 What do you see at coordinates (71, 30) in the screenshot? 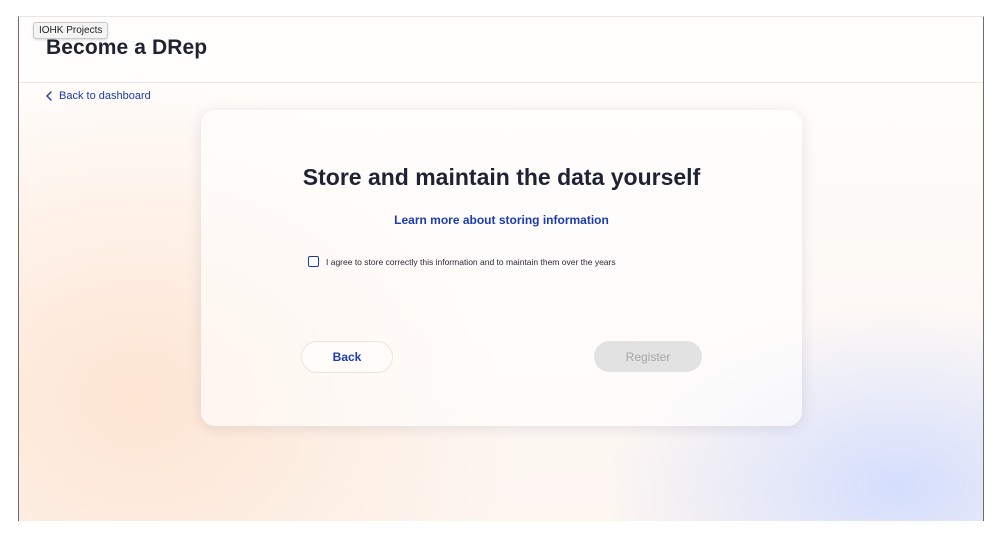
I see `browser-tooltip: IOHK Projects` at bounding box center [71, 30].